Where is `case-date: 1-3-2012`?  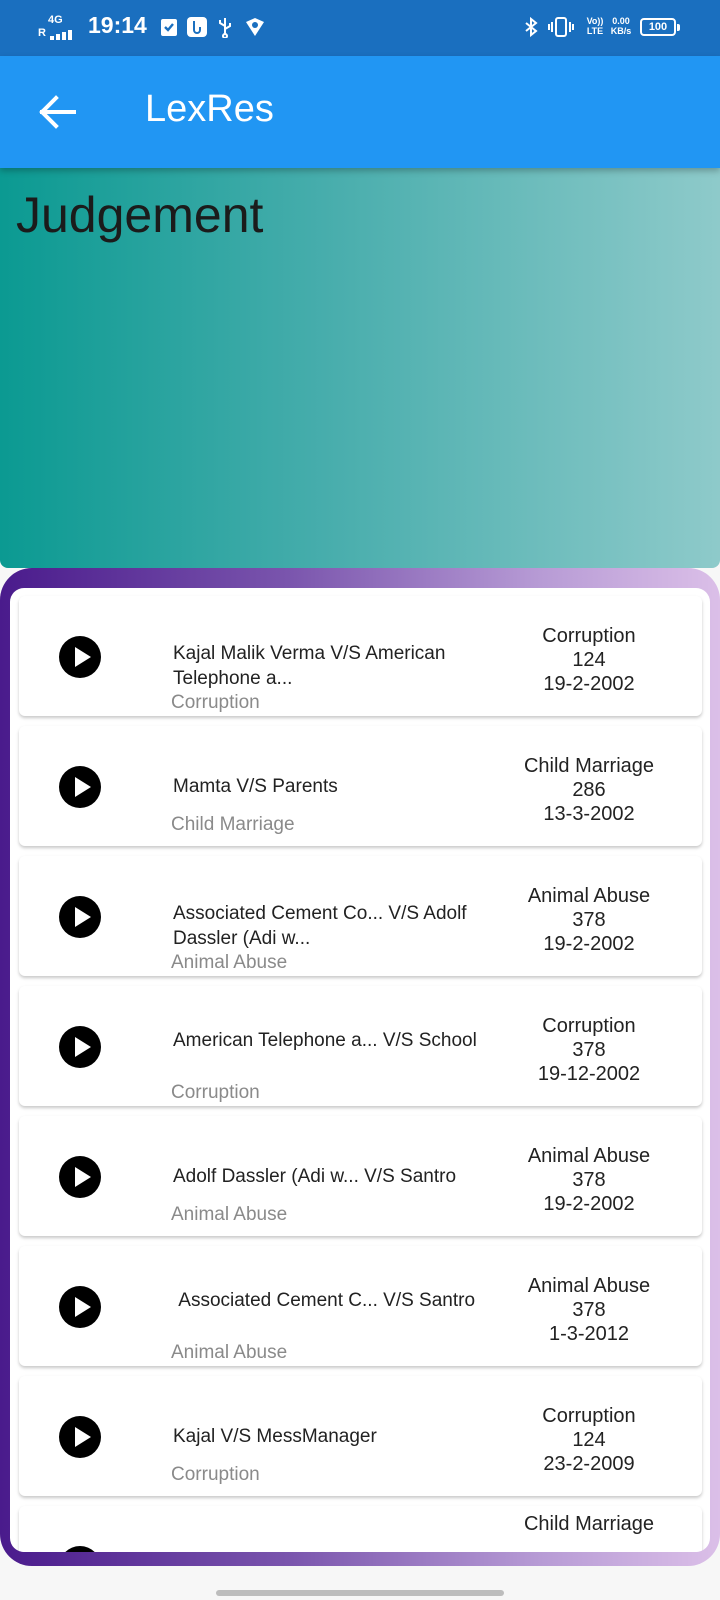
case-date: 1-3-2012 is located at coordinates (589, 1334).